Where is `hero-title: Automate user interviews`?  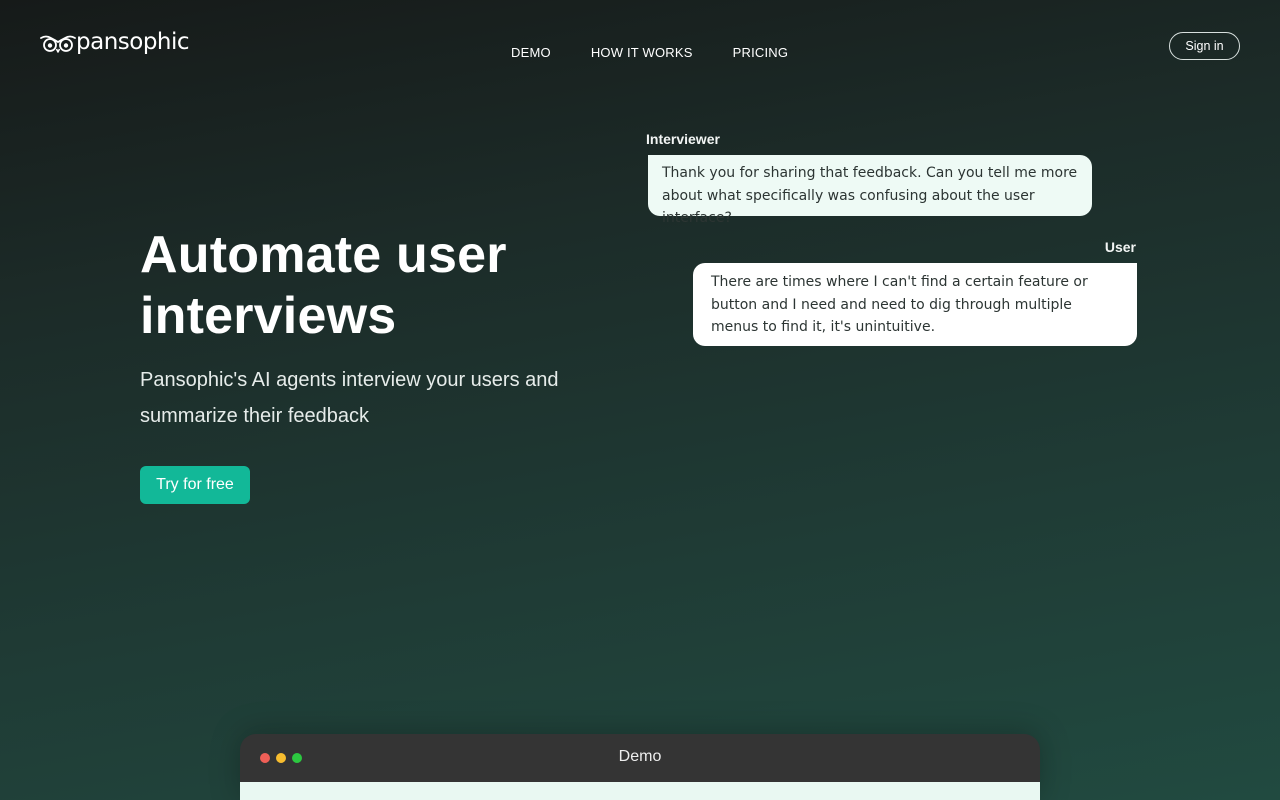
hero-title: Automate user interviews is located at coordinates (323, 285).